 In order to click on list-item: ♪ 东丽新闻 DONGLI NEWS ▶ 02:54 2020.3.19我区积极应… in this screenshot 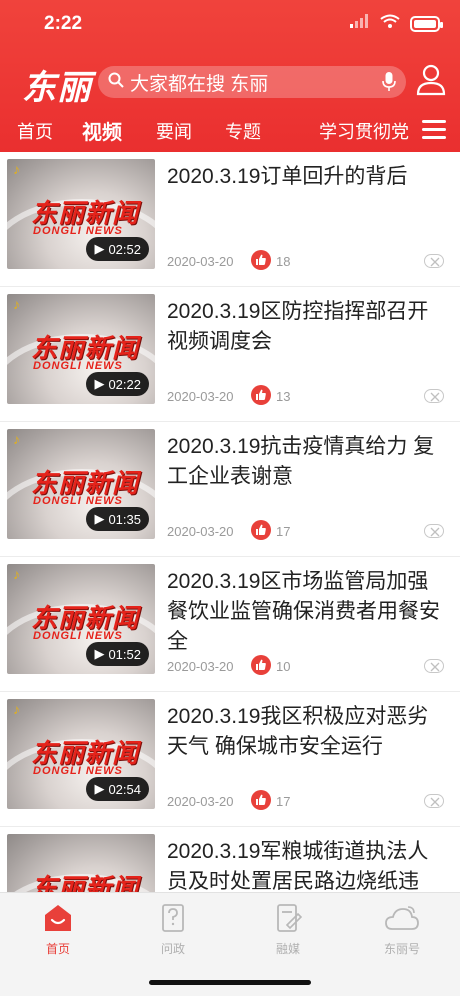, I will do `click(230, 759)`.